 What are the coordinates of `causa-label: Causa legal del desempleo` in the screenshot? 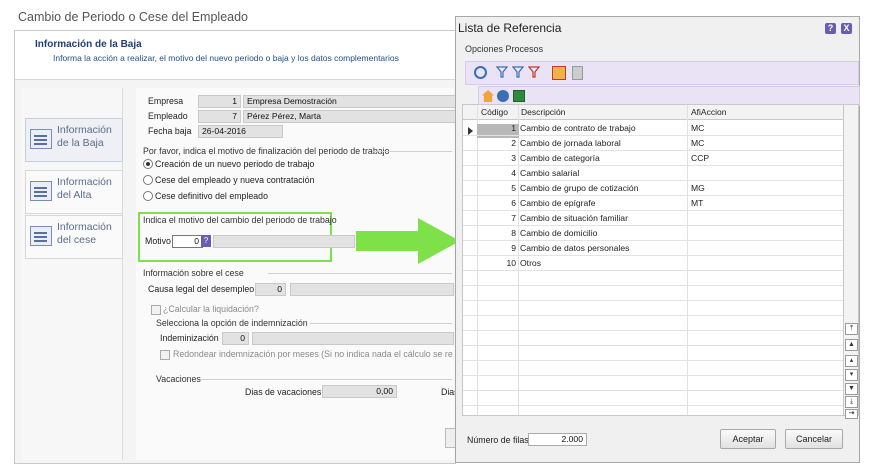 It's located at (201, 289).